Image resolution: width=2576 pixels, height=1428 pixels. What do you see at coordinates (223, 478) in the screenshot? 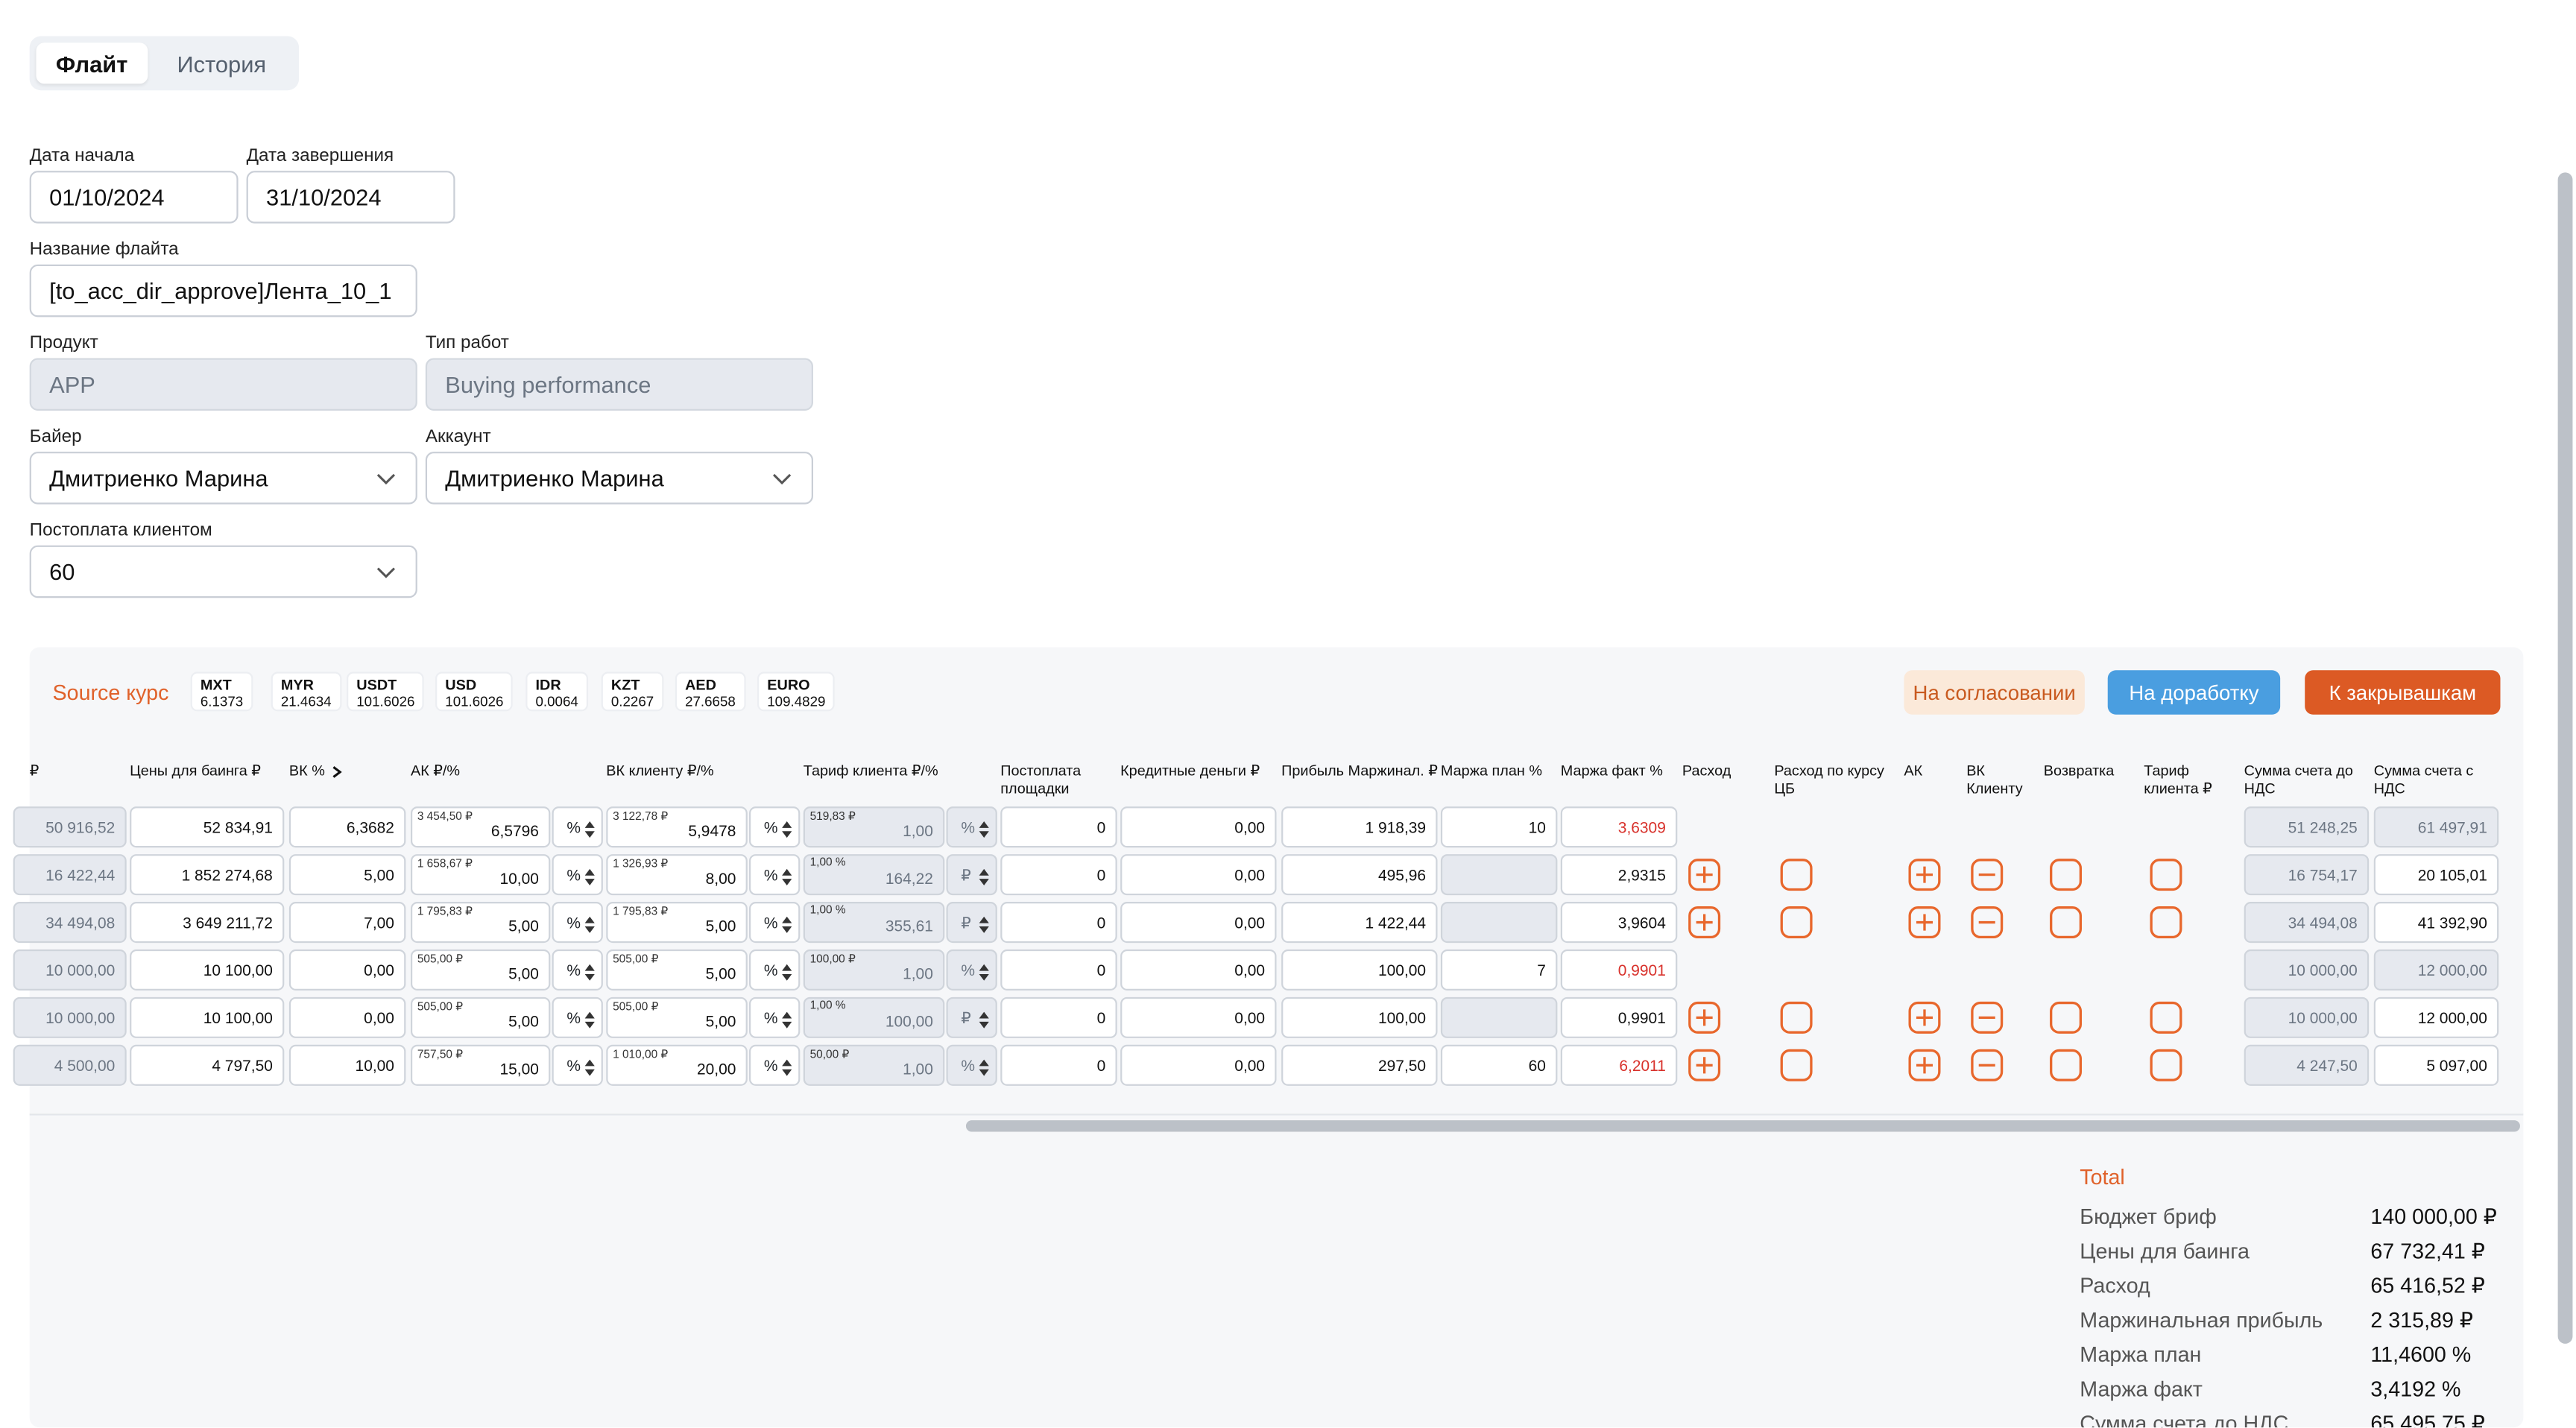
I see `buyer-select: Дмитриенко Марина` at bounding box center [223, 478].